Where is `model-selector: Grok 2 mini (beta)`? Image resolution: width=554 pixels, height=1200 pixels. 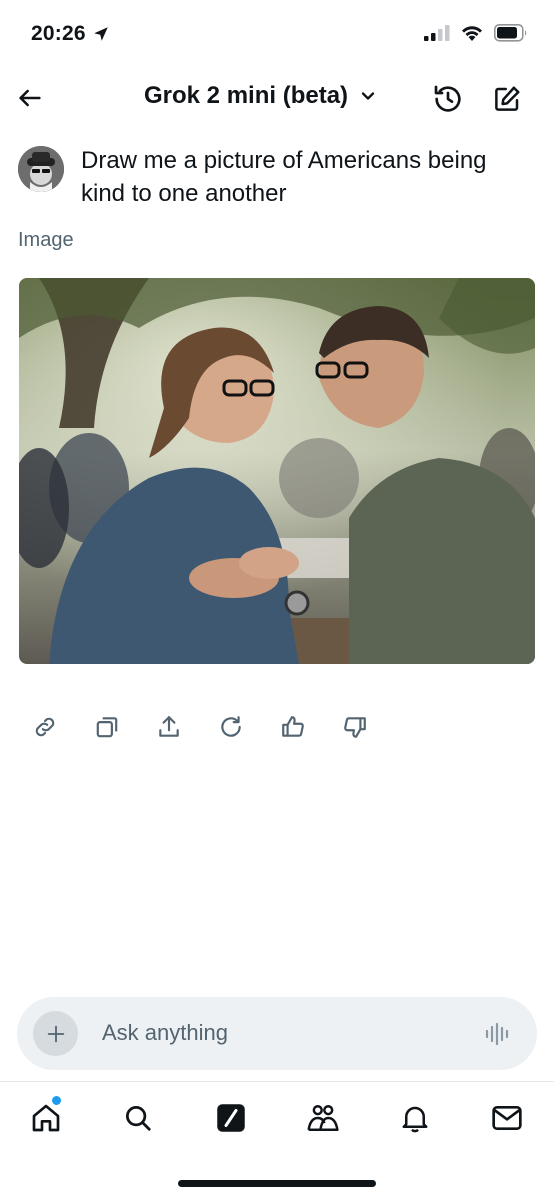
model-selector: Grok 2 mini (beta) is located at coordinates (261, 96).